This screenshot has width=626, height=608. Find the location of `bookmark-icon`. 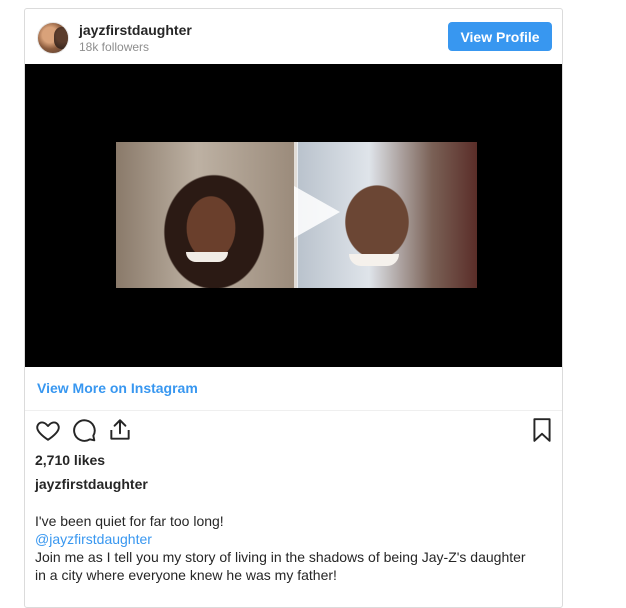

bookmark-icon is located at coordinates (543, 431).